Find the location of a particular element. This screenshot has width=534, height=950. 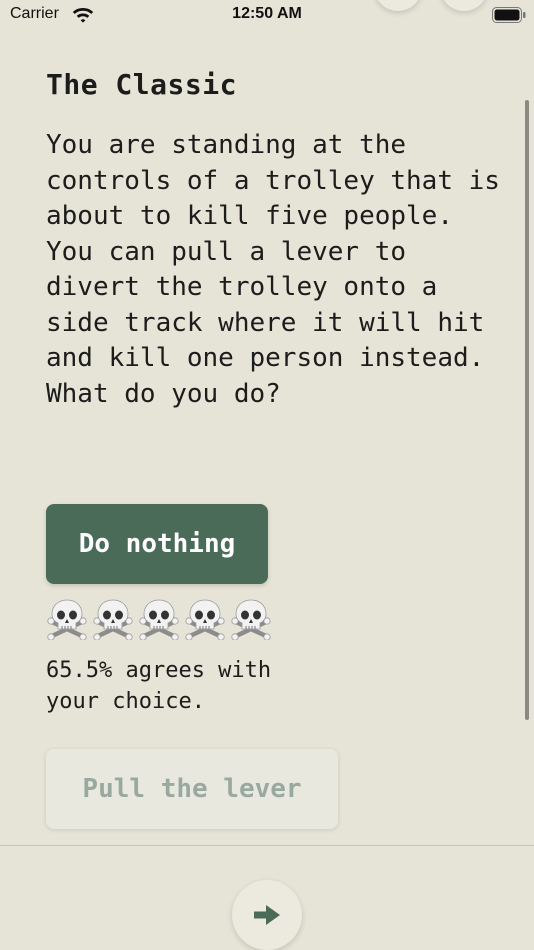

next-button is located at coordinates (267, 915).